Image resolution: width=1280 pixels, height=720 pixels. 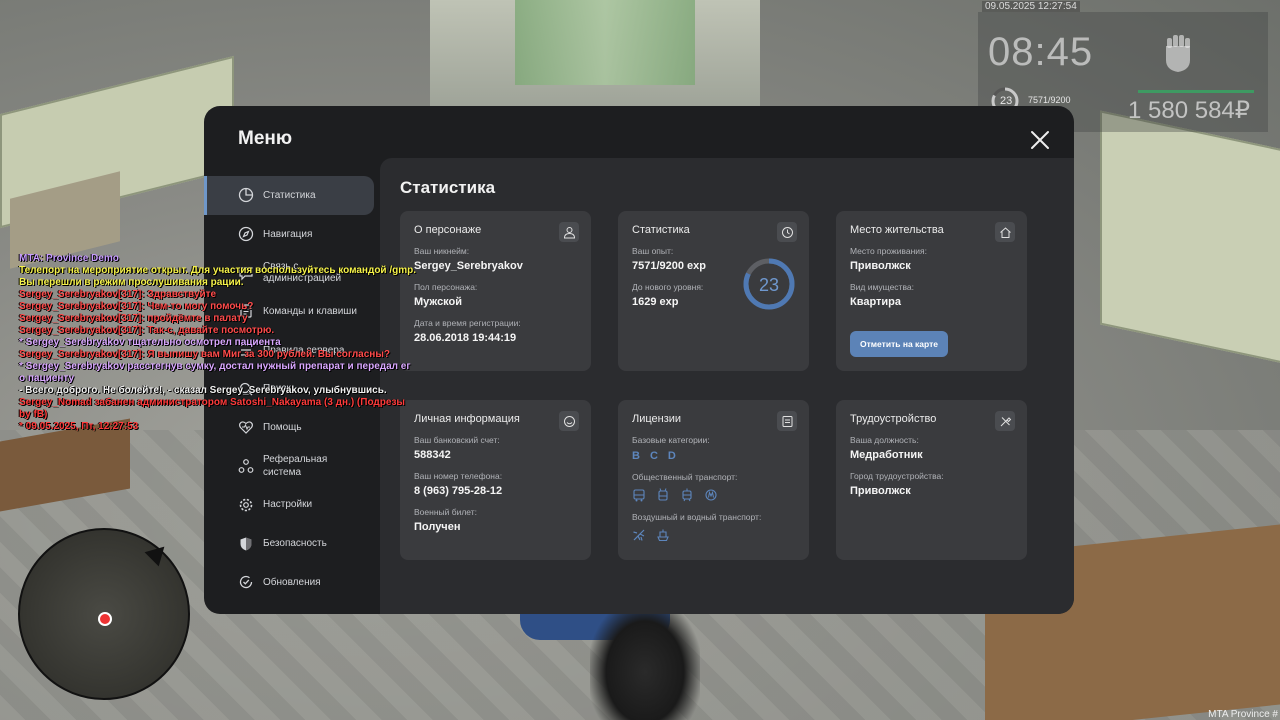 What do you see at coordinates (787, 232) in the screenshot?
I see `clock-icon` at bounding box center [787, 232].